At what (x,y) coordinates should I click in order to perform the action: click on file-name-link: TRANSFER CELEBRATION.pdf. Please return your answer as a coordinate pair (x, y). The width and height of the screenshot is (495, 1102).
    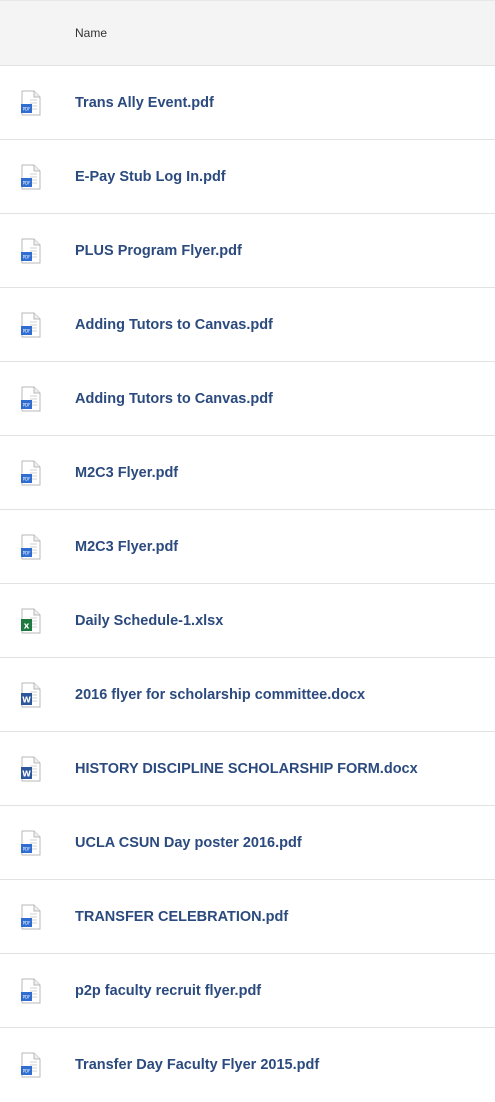
    Looking at the image, I should click on (181, 917).